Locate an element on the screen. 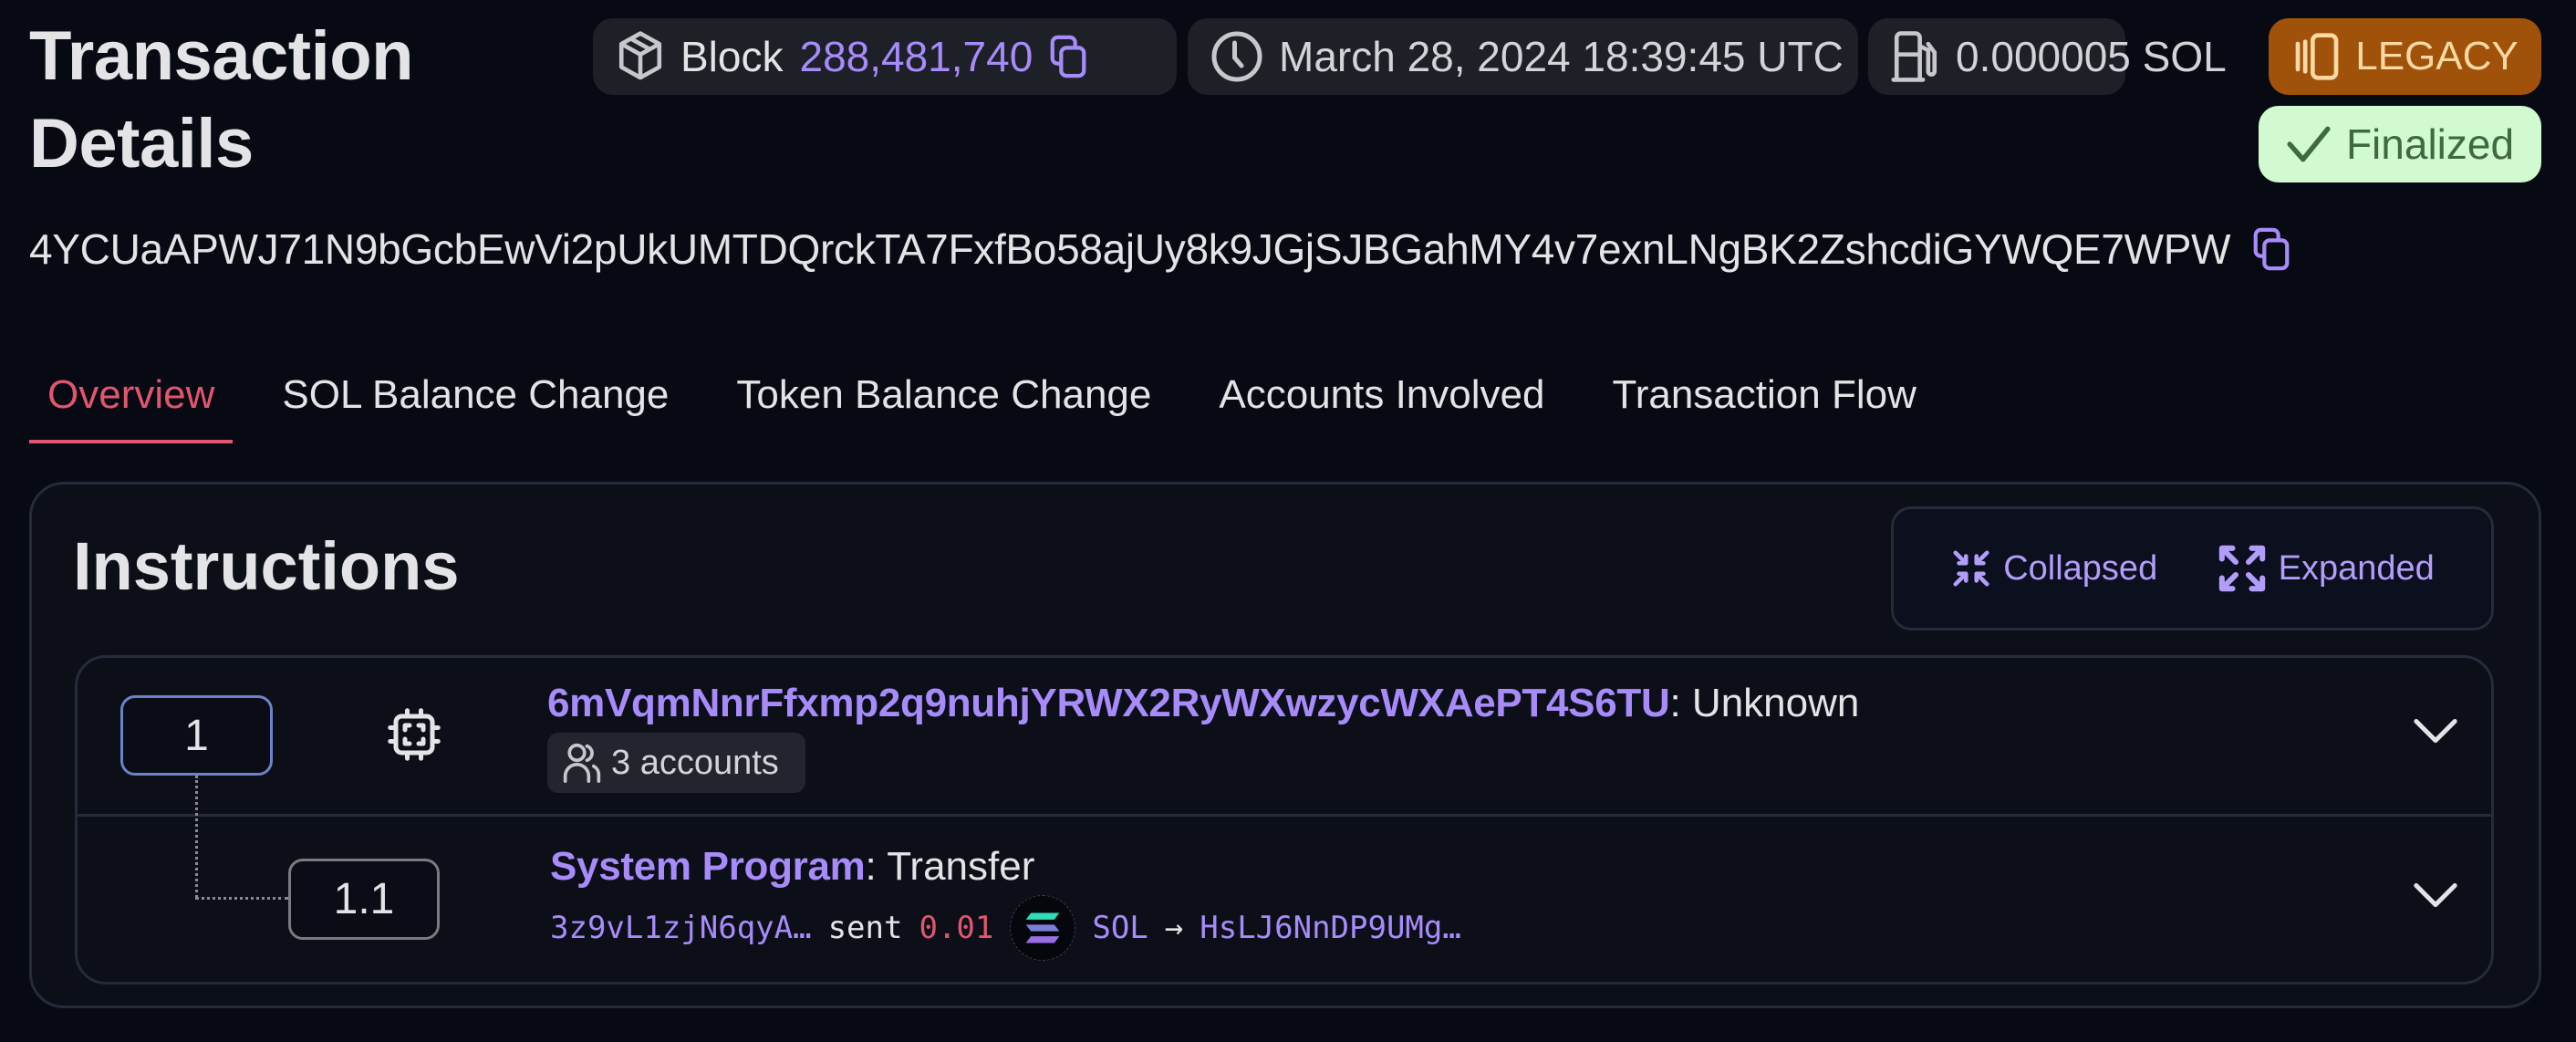 This screenshot has height=1042, width=2576. collapsed-button: Collapsed is located at coordinates (2053, 568).